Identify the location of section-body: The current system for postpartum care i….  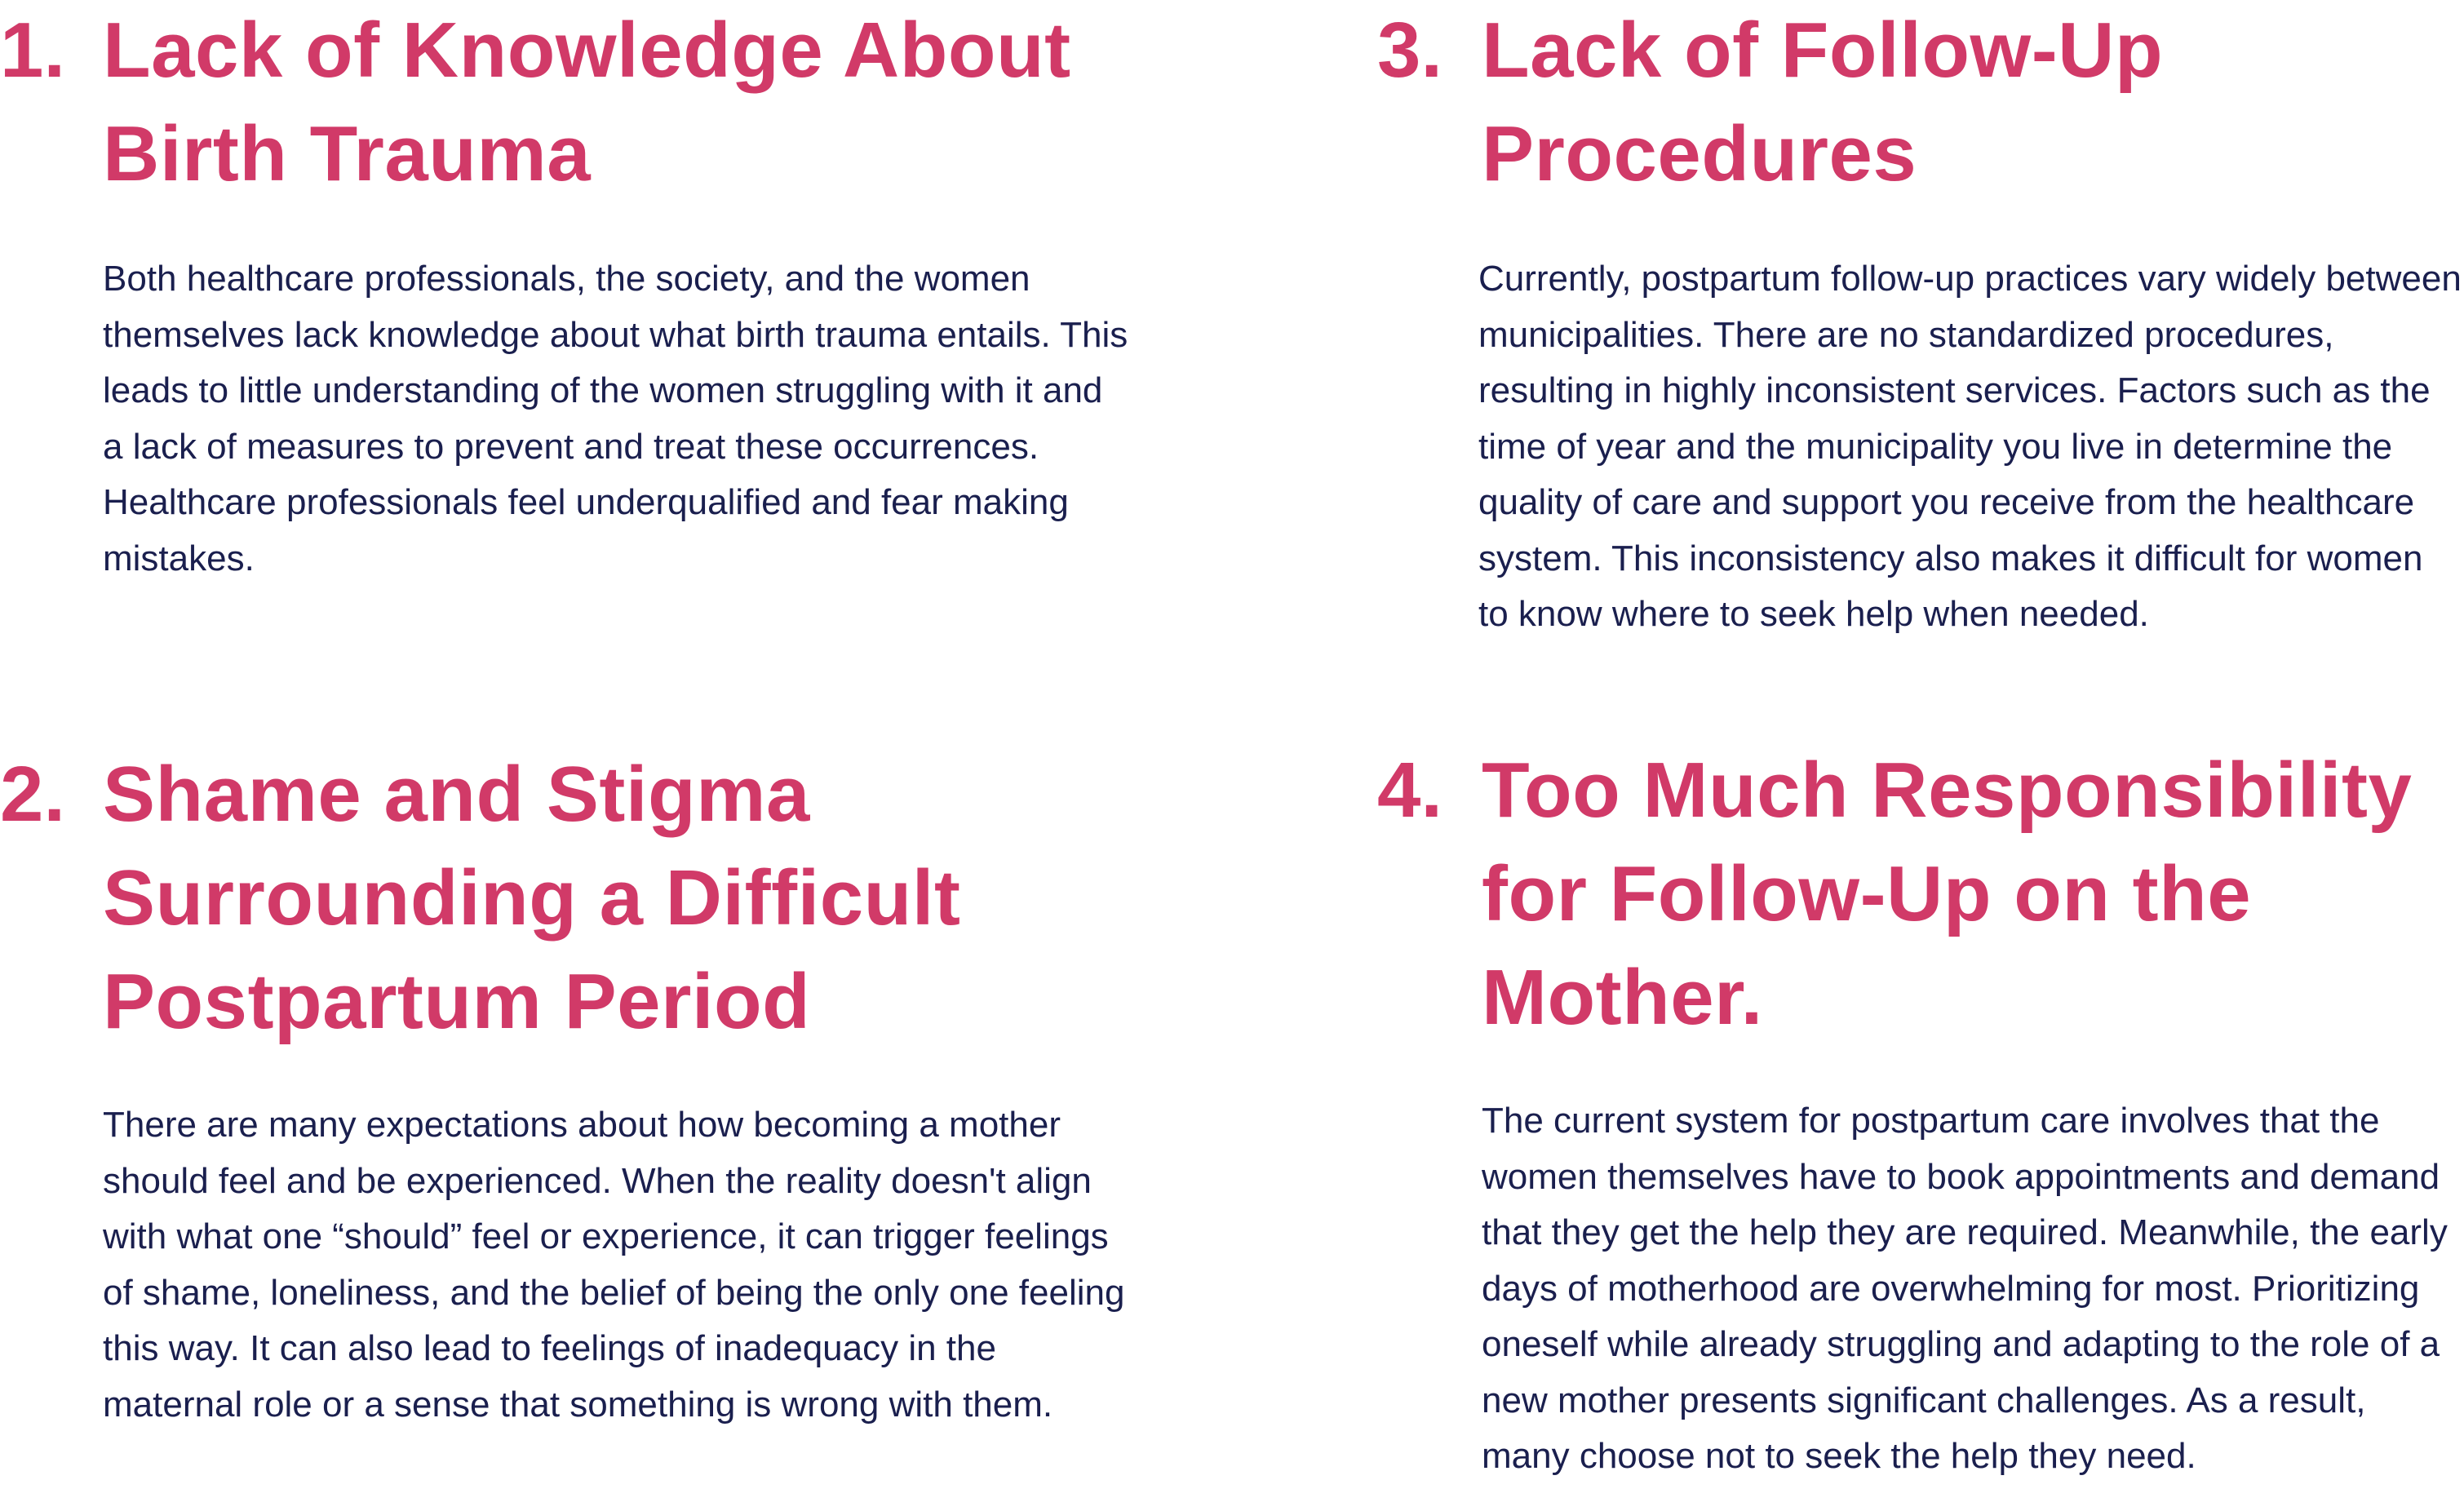
(1965, 1288).